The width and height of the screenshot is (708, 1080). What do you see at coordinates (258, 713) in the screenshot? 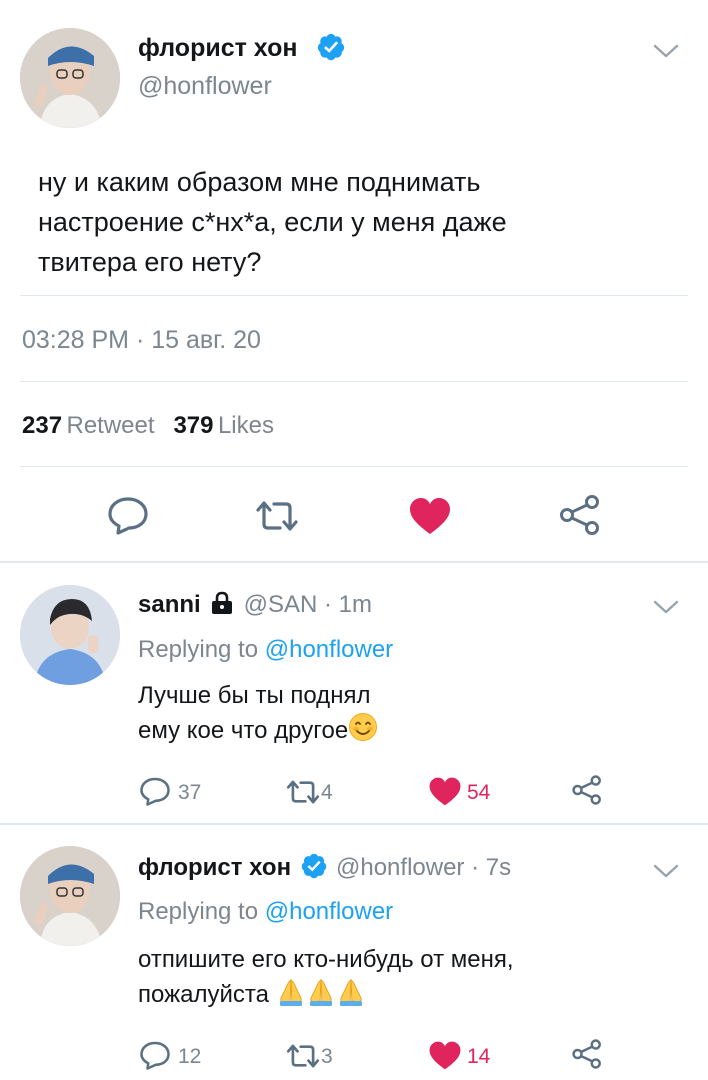
I see `reply-text: Лучше бы ты поднял ему кое что другое` at bounding box center [258, 713].